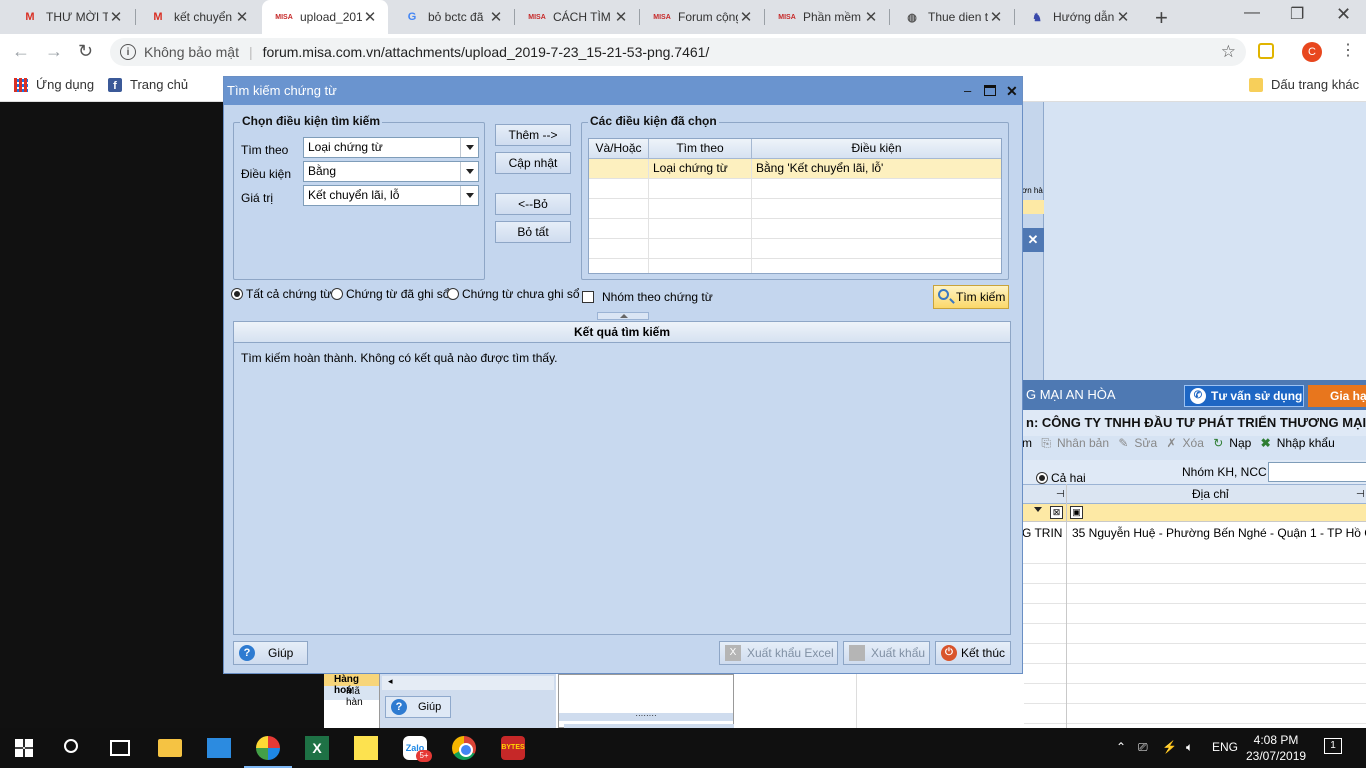 The height and width of the screenshot is (768, 1366). I want to click on export-excel-button: X Xuất khẩu Excel, so click(778, 653).